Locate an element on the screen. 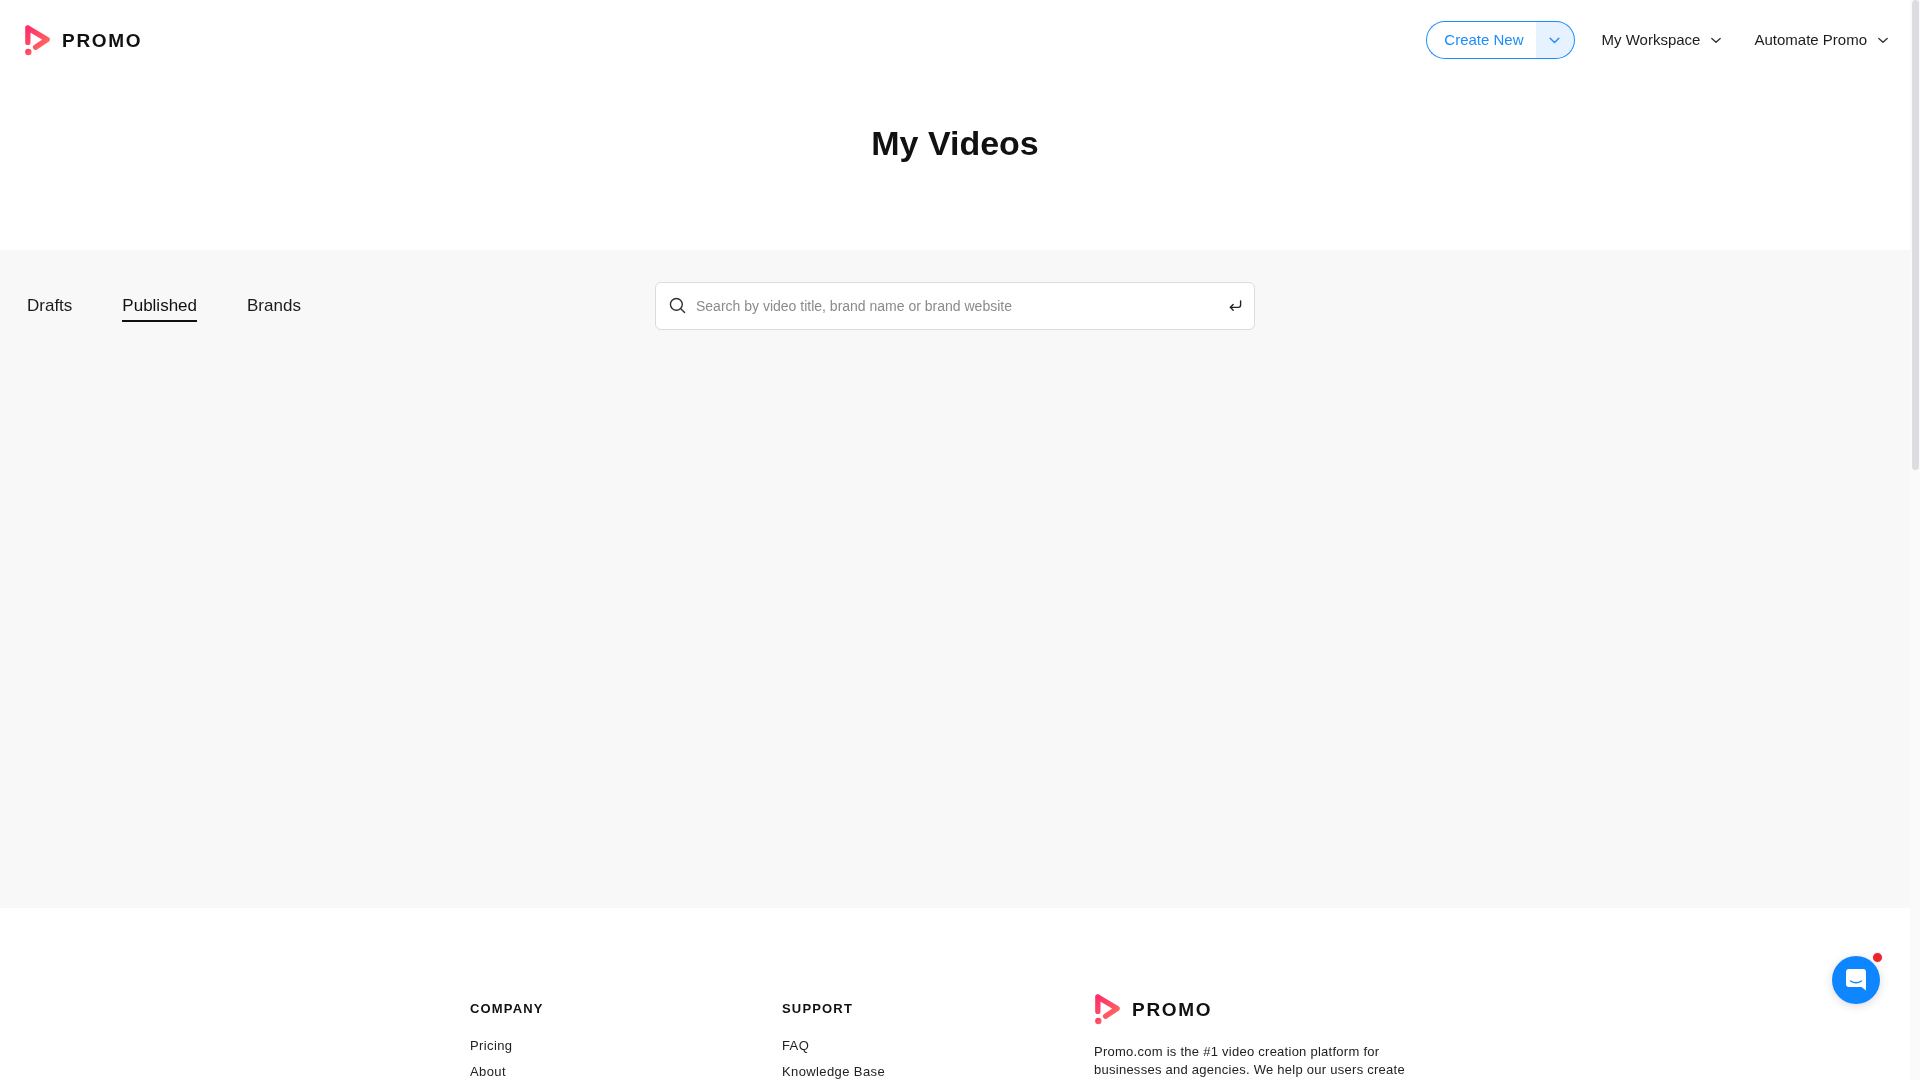 The width and height of the screenshot is (1920, 1080). footer-heading: SUPPORT is located at coordinates (818, 1009).